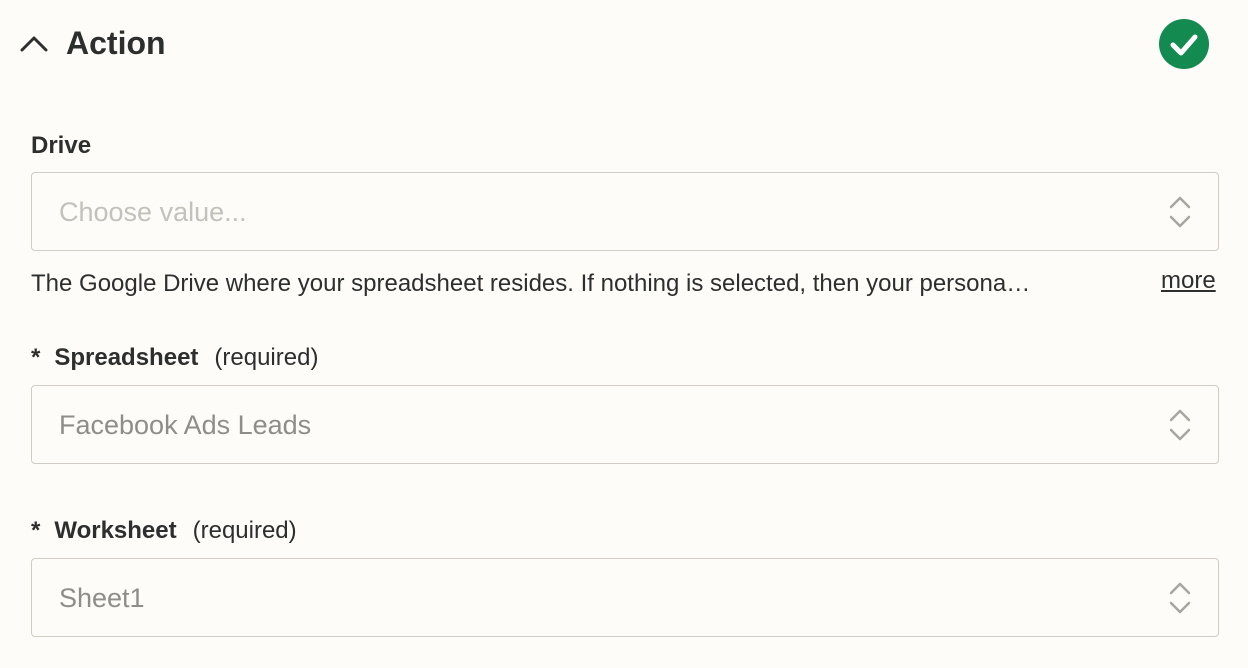 This screenshot has width=1248, height=668. What do you see at coordinates (102, 598) in the screenshot?
I see `worksheet-select-value: Sheet1` at bounding box center [102, 598].